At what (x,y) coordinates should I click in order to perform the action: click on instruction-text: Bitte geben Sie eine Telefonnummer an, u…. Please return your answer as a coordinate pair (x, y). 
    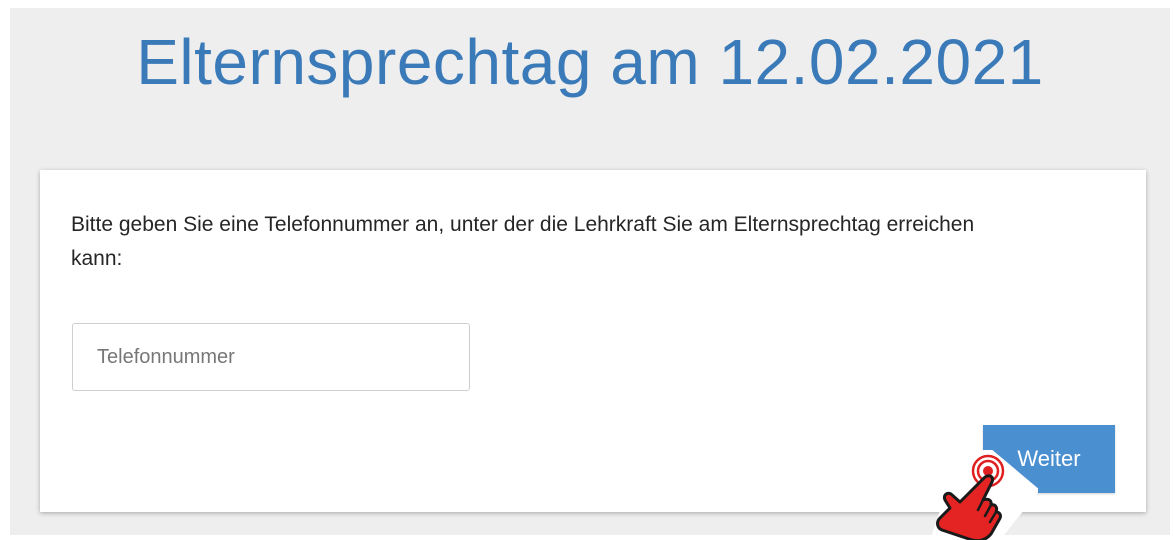
    Looking at the image, I should click on (523, 241).